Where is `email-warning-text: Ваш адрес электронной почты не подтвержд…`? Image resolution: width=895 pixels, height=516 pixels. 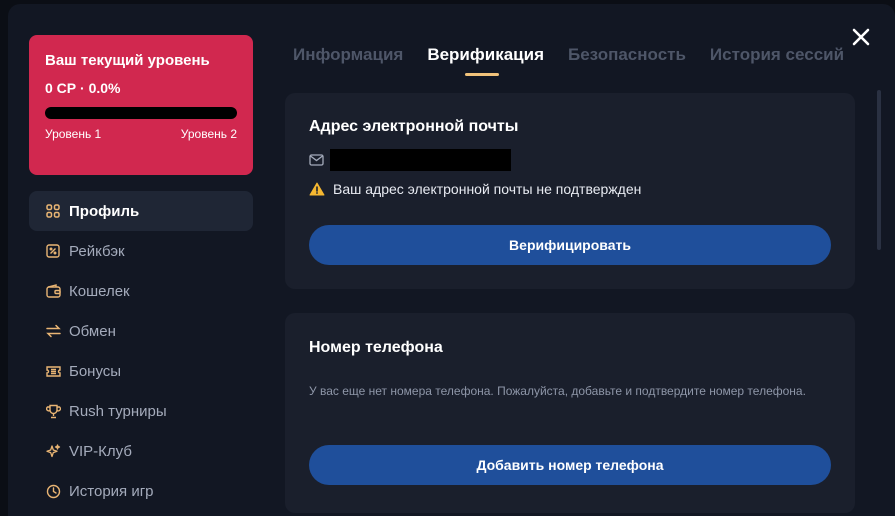 email-warning-text: Ваш адрес электронной почты не подтвержд… is located at coordinates (487, 189).